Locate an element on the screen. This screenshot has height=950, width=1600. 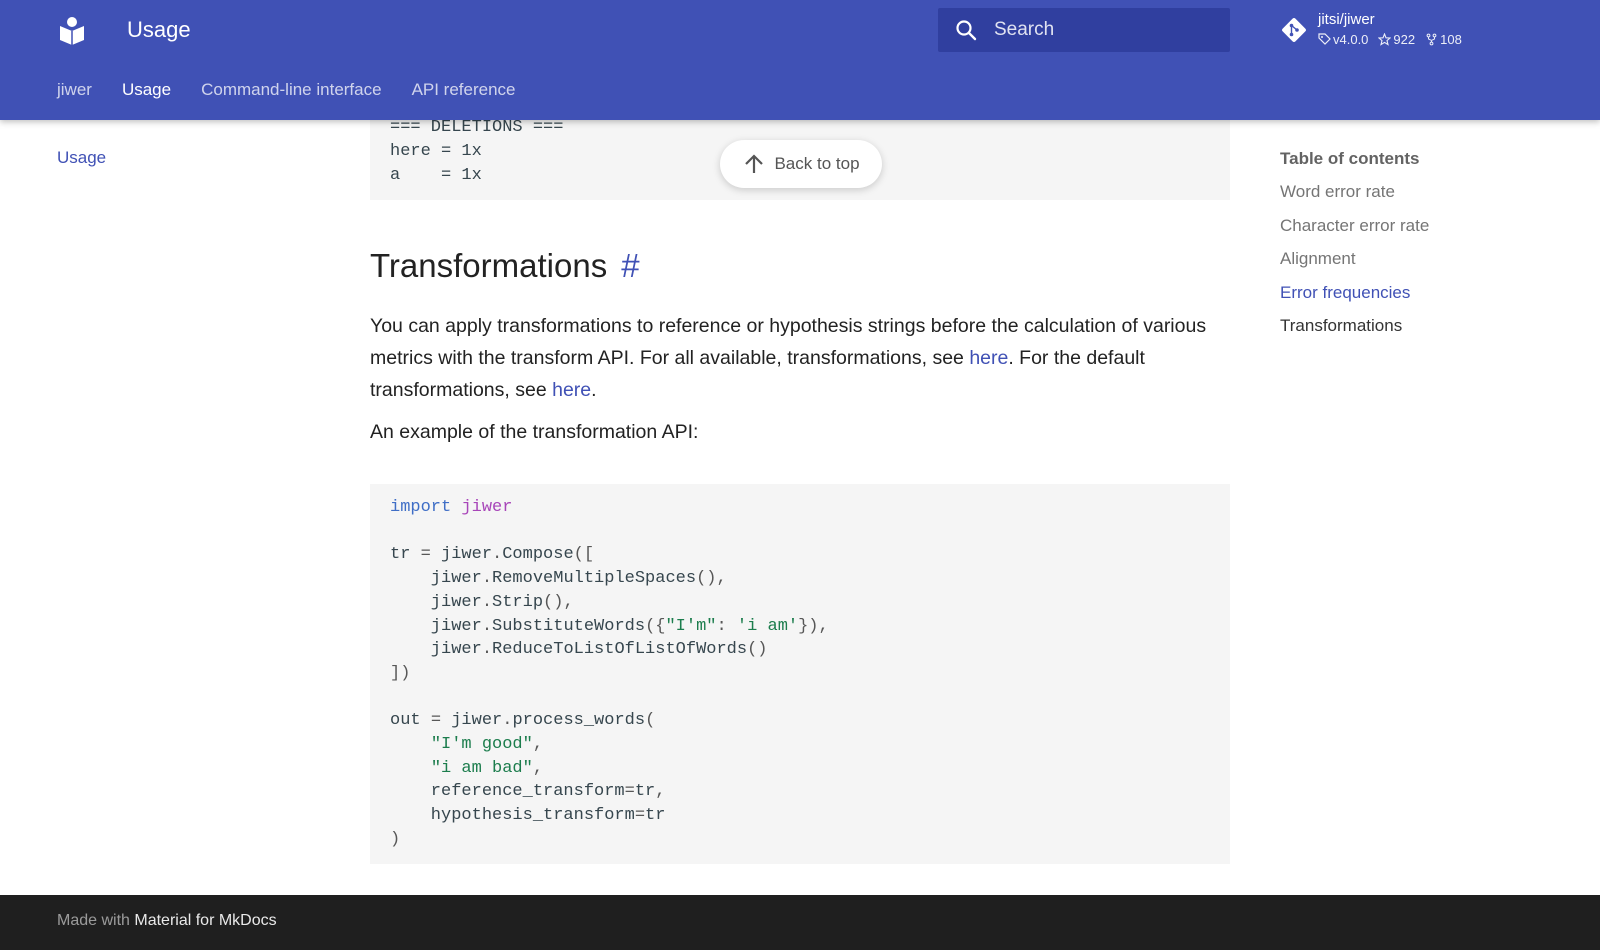
repo-version: v4.0.0 is located at coordinates (1343, 39).